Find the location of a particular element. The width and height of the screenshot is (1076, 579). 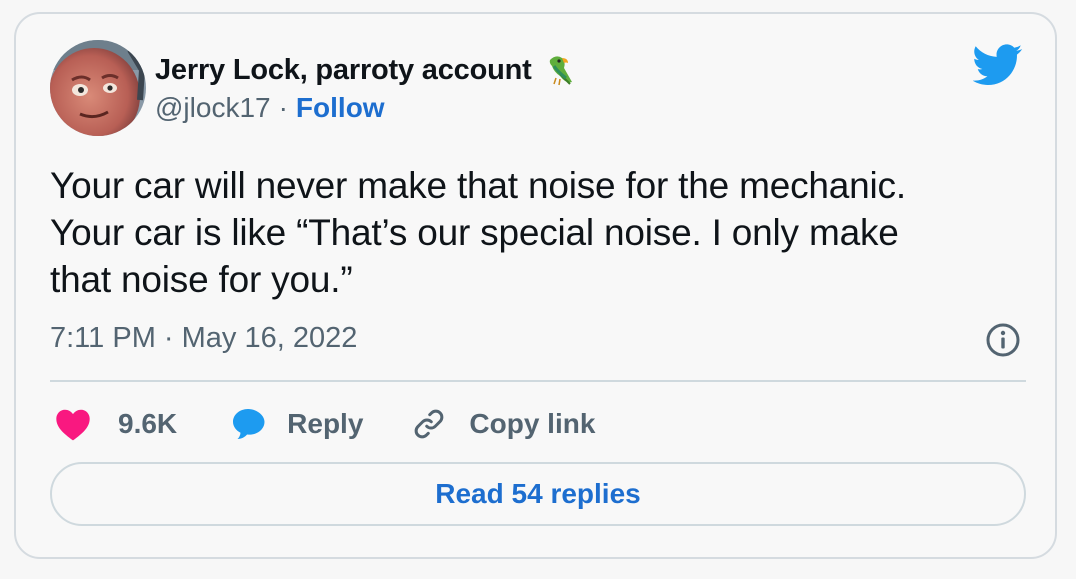

info-icon is located at coordinates (1003, 340).